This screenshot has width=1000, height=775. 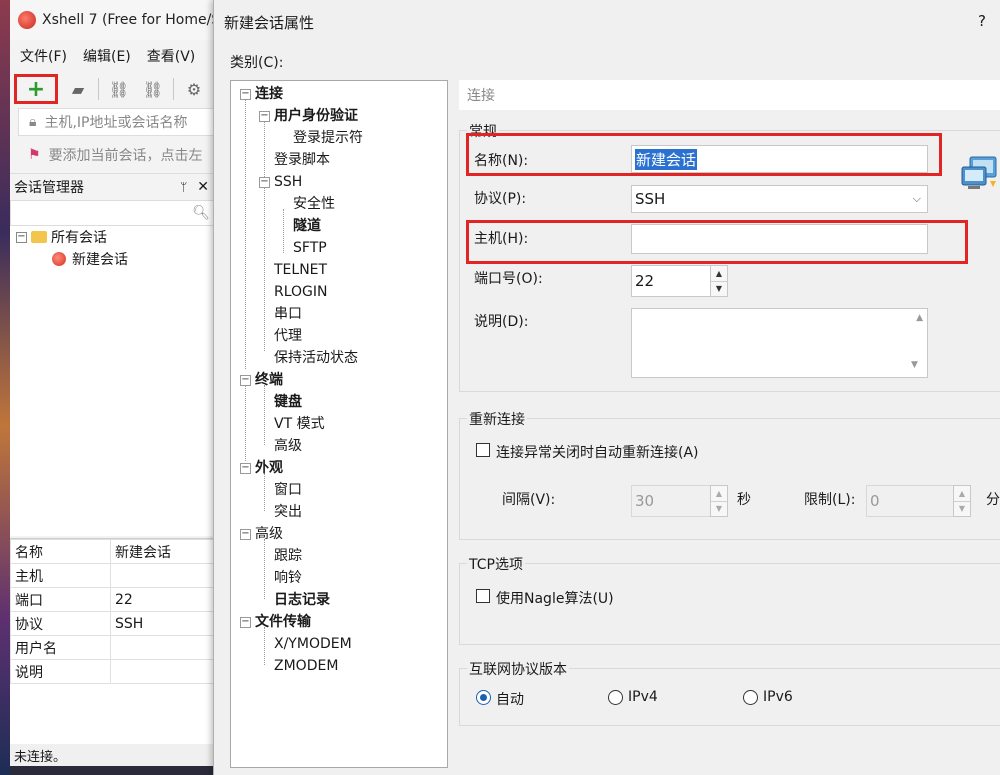 What do you see at coordinates (60, 575) in the screenshot?
I see `prop-key: 主机` at bounding box center [60, 575].